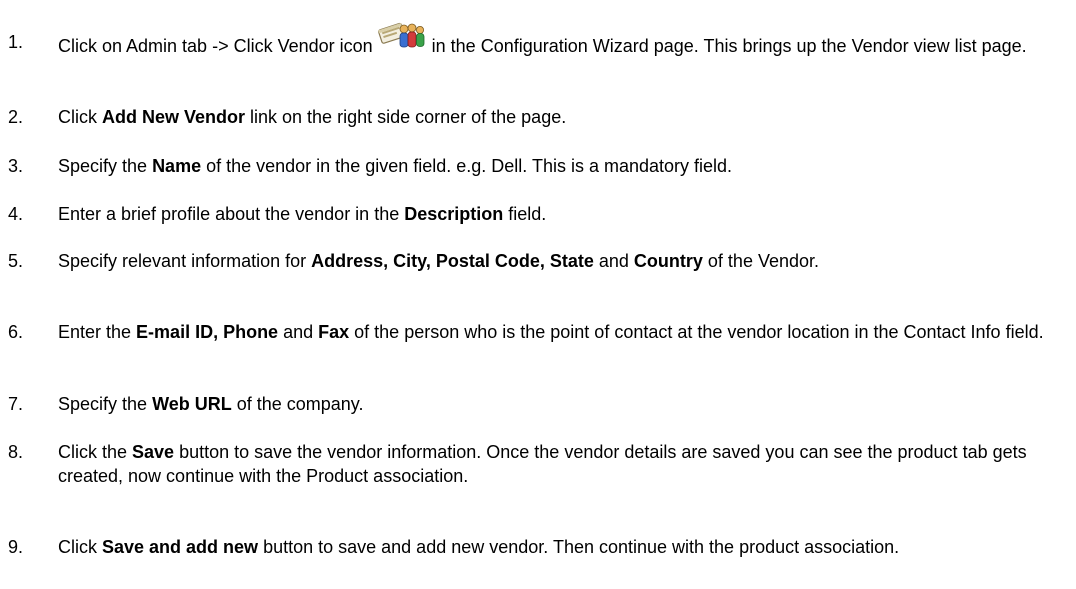 This screenshot has width=1076, height=589. I want to click on step-text-part: Click the, so click(95, 452).